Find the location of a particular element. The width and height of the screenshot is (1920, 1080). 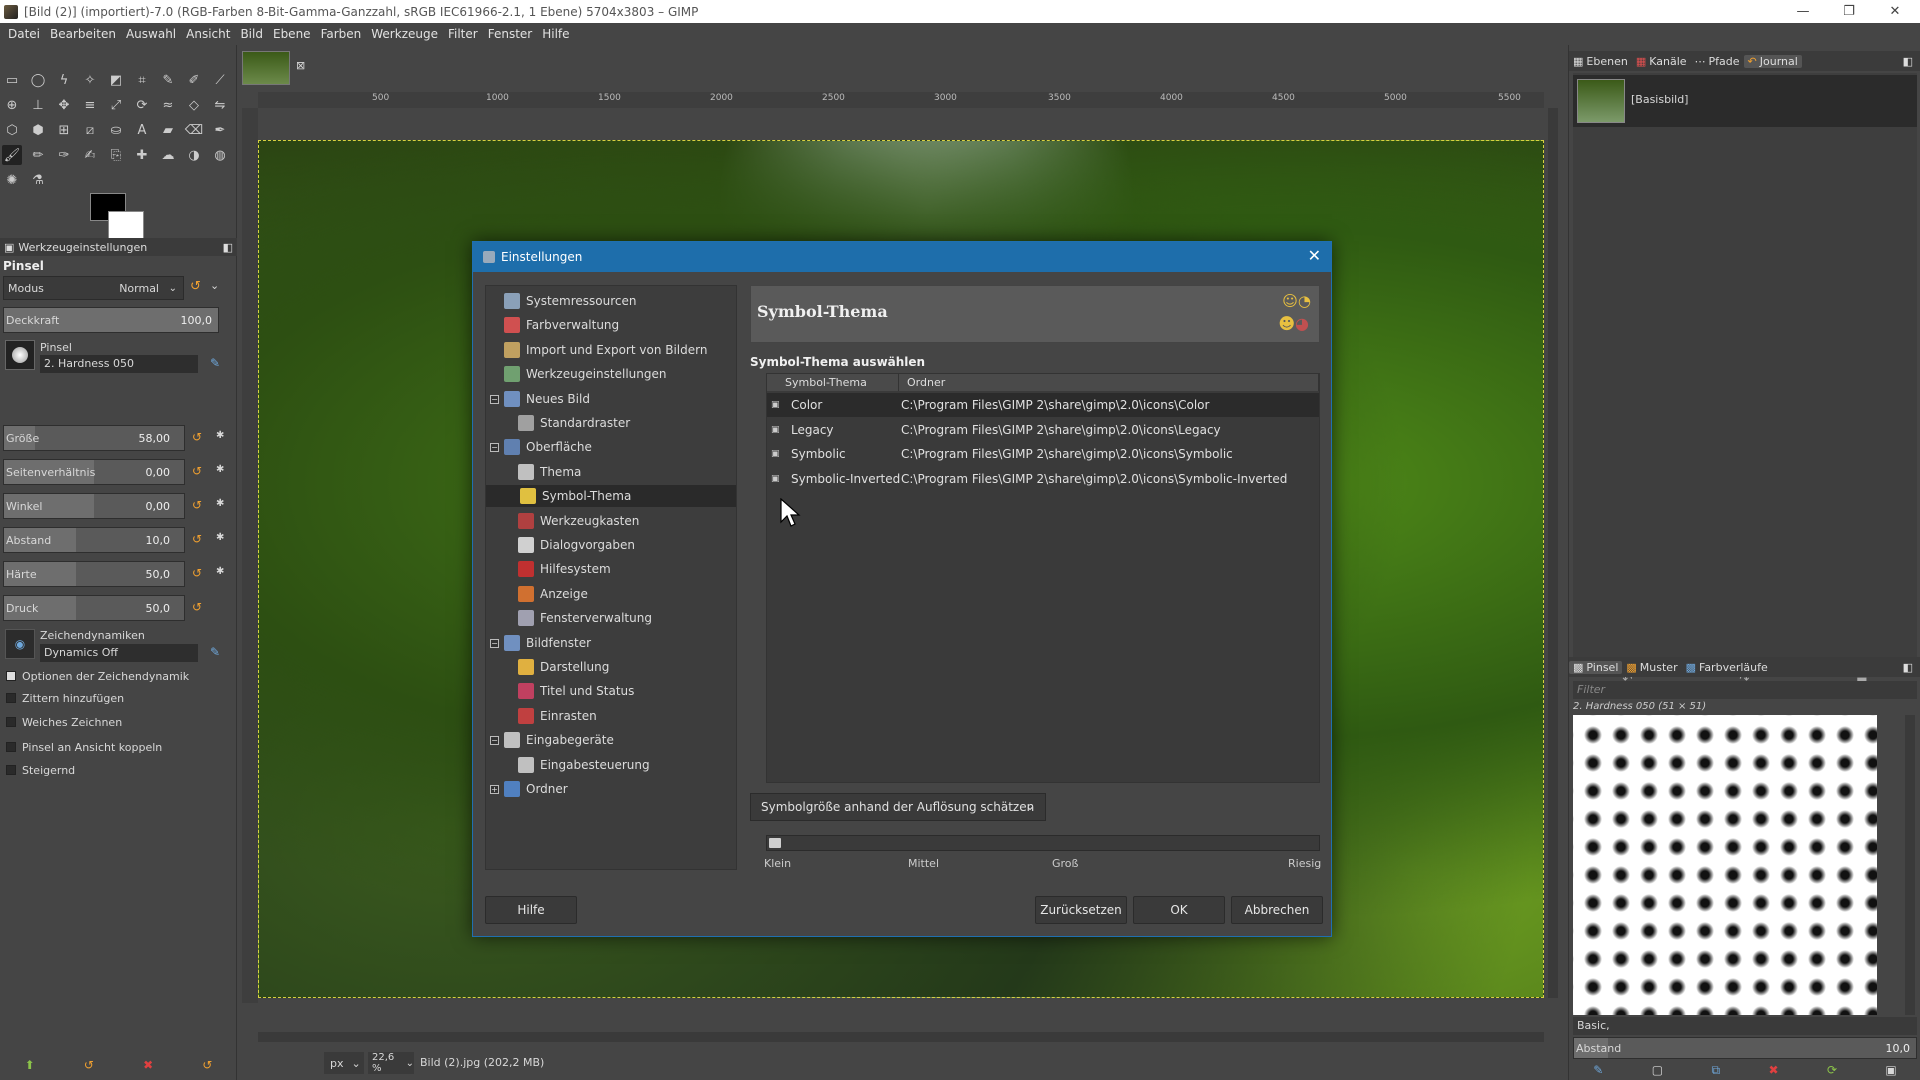

edit-dynamics-icon: ✎ is located at coordinates (215, 652).